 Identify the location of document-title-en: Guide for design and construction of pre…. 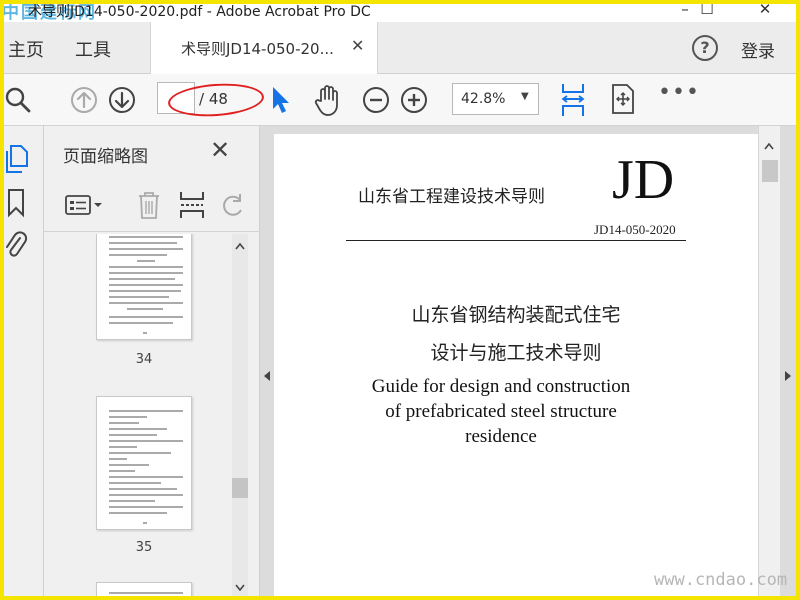
(501, 411).